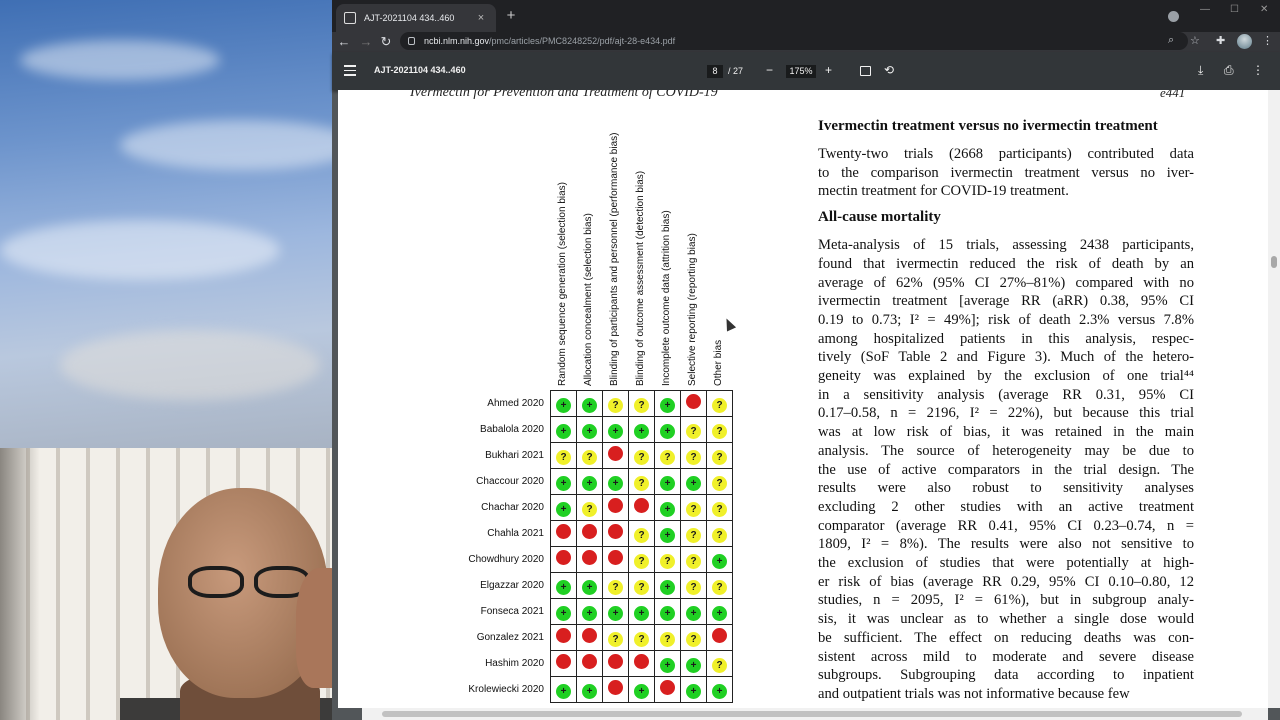 The width and height of the screenshot is (1280, 720). I want to click on vertical-scrollbar, so click(1274, 399).